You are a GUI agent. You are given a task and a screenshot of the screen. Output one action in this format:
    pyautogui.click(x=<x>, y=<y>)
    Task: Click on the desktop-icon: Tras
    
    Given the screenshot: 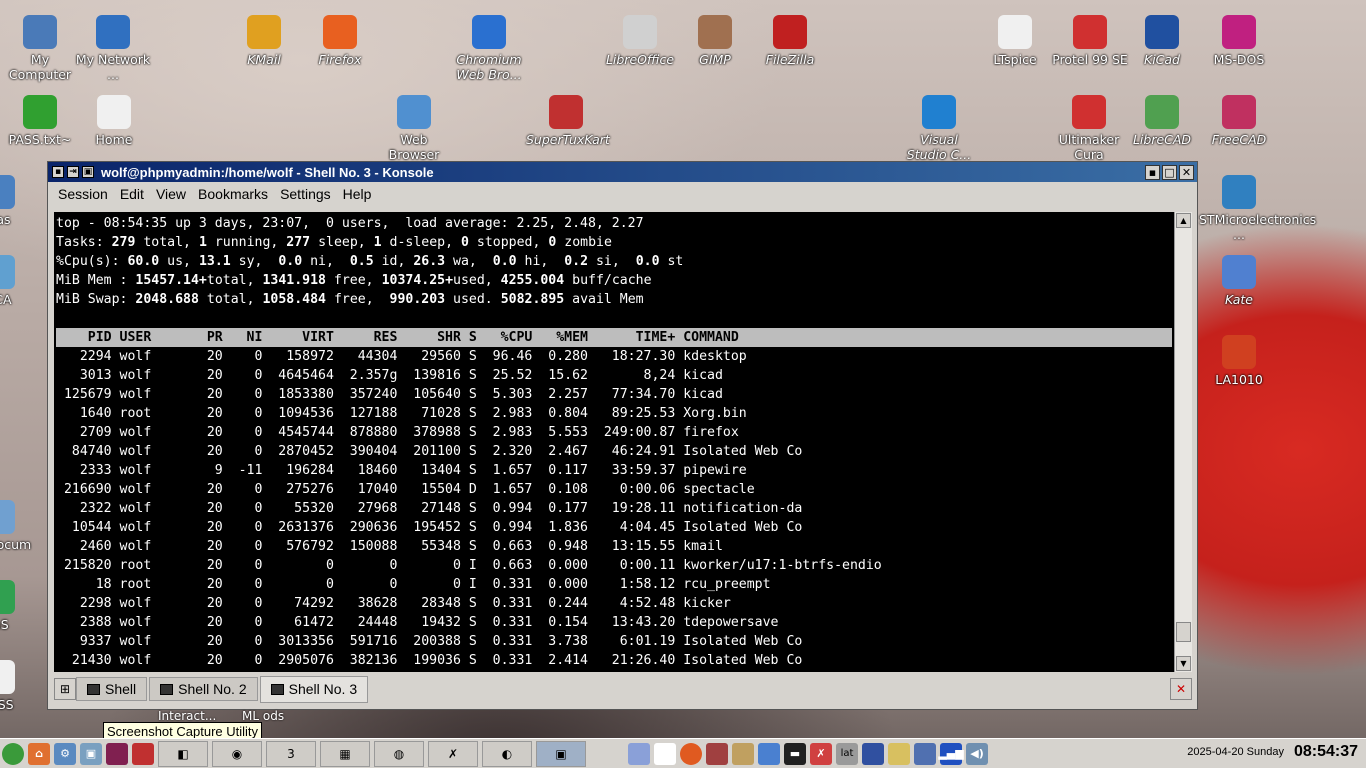 What is the action you would take?
    pyautogui.click(x=19, y=201)
    